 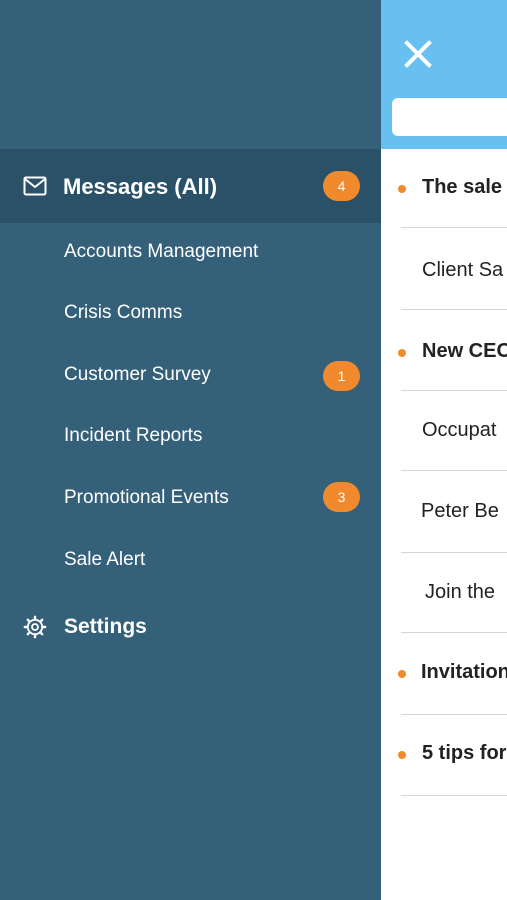 What do you see at coordinates (460, 511) in the screenshot?
I see `message-title: Peter Be` at bounding box center [460, 511].